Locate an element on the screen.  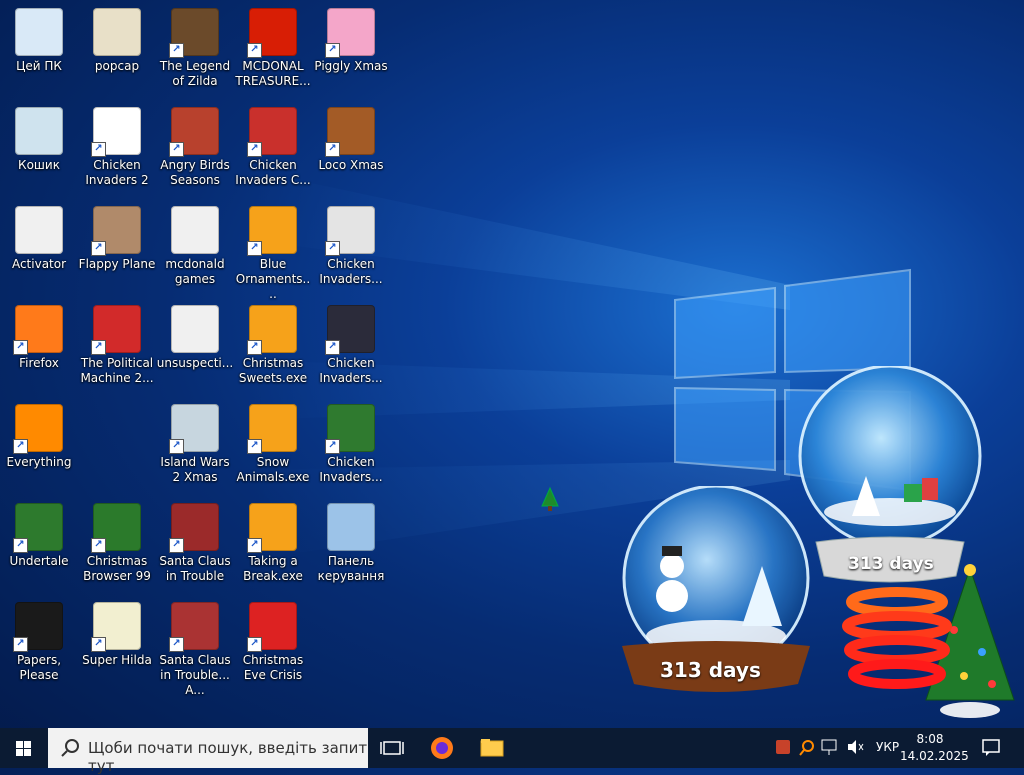
clock: 8:08 14.02.2025 is located at coordinates (934, 748).